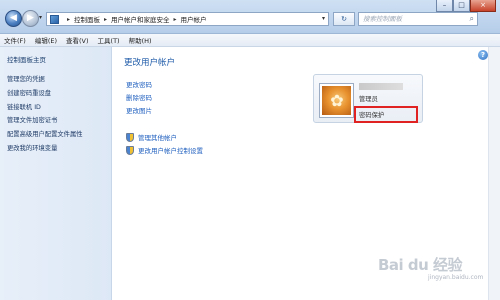 This screenshot has height=300, width=500. I want to click on breadcrumb-user-accounts-family-safety: 用户帐户和家庭安全, so click(140, 19).